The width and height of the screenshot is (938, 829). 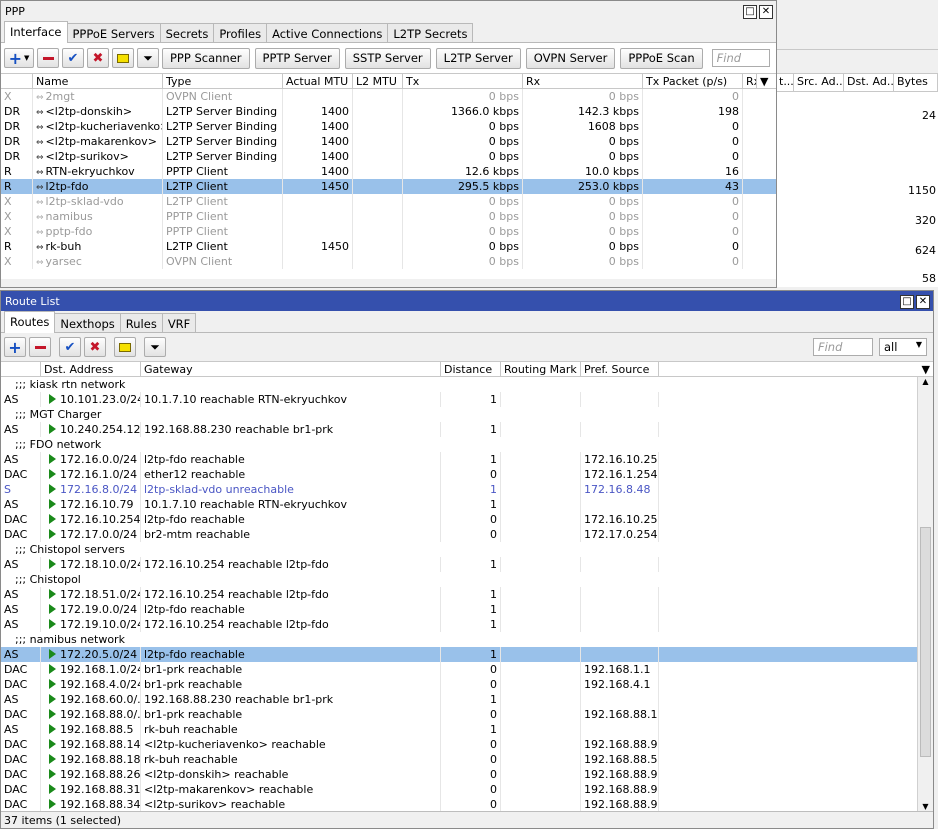 I want to click on route-find-input: Find, so click(x=843, y=347).